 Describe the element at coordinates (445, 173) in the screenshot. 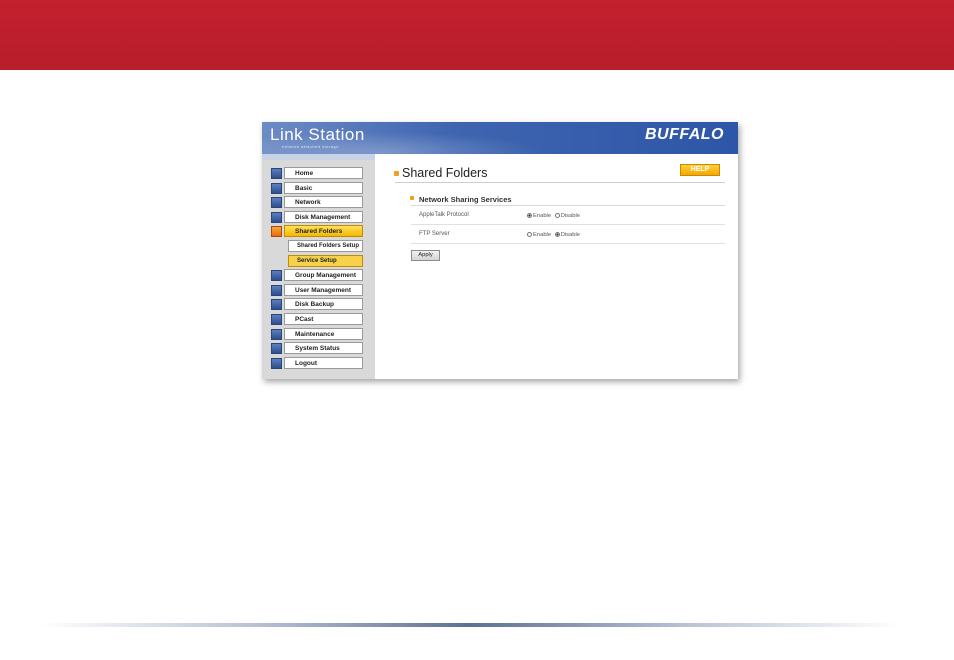

I see `page-title: Shared Folders` at that location.